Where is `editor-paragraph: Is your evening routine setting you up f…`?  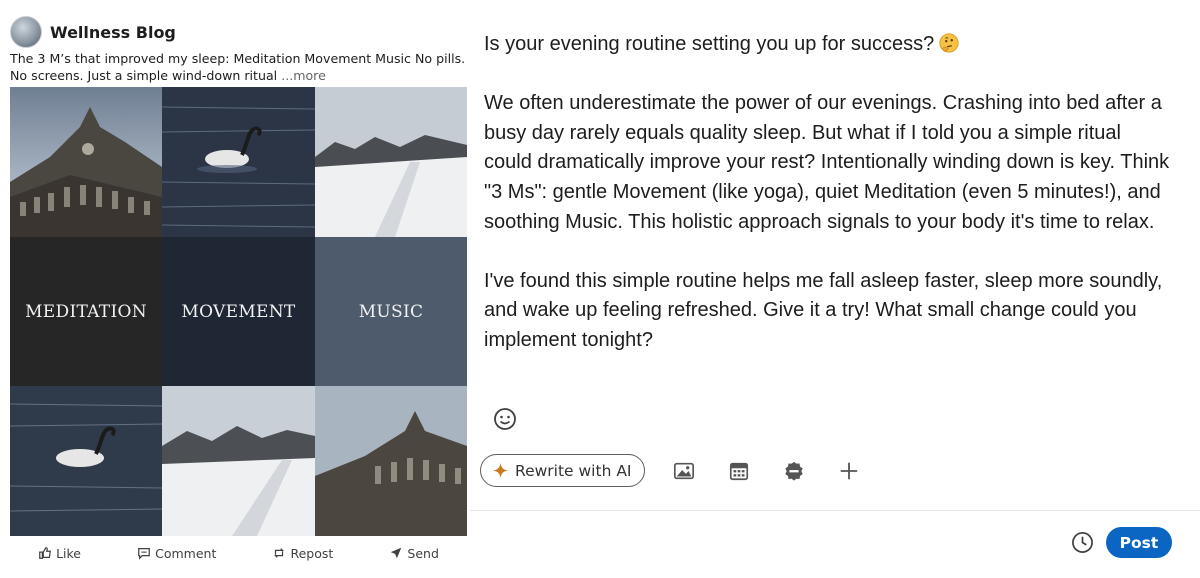 editor-paragraph: Is your evening routine setting you up f… is located at coordinates (829, 45).